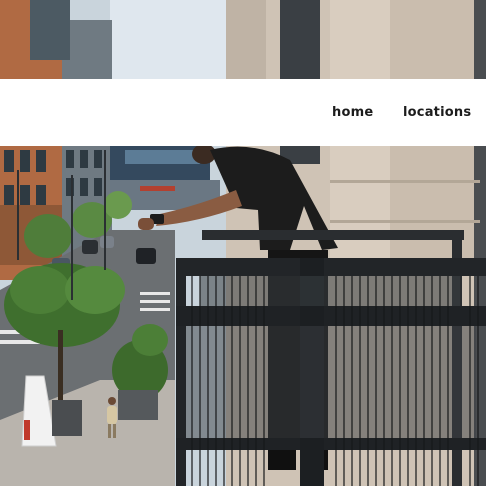  Describe the element at coordinates (352, 113) in the screenshot. I see `nav-link-home: home` at that location.